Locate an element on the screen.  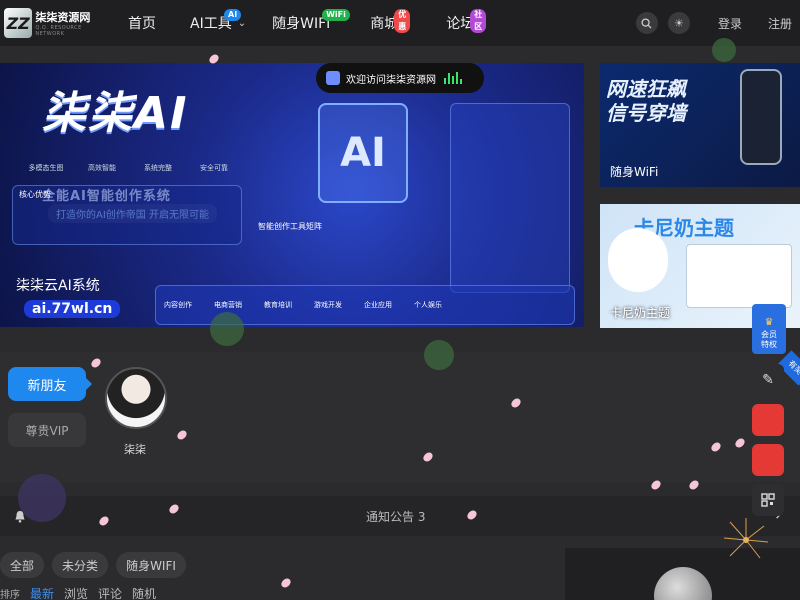
sort-latest: 最新 is located at coordinates (42, 592).